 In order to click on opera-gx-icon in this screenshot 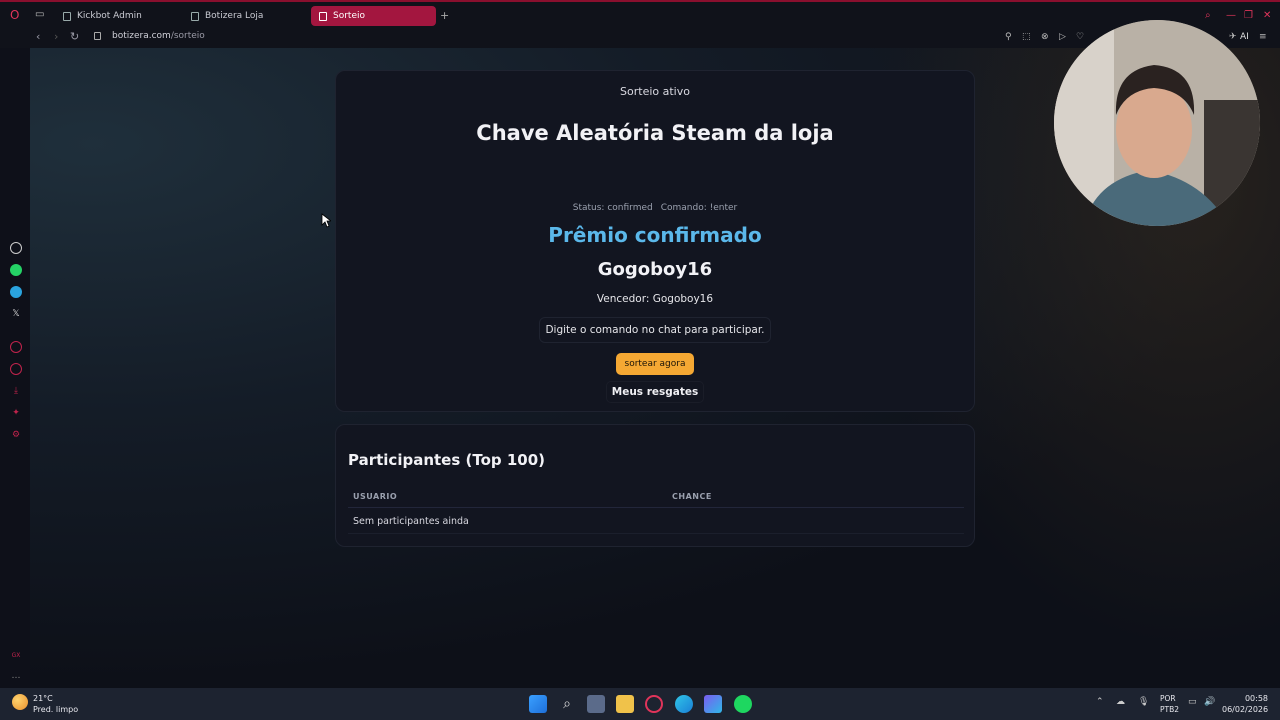, I will do `click(654, 704)`.